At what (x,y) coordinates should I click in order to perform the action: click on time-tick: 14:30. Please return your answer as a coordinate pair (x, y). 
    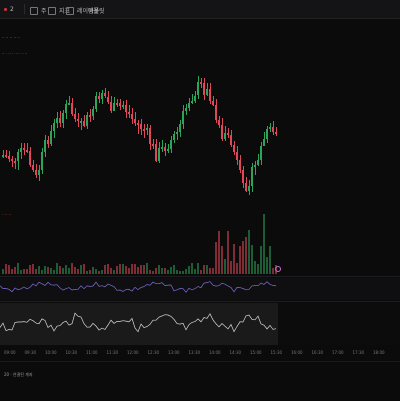
    Looking at the image, I should click on (235, 352).